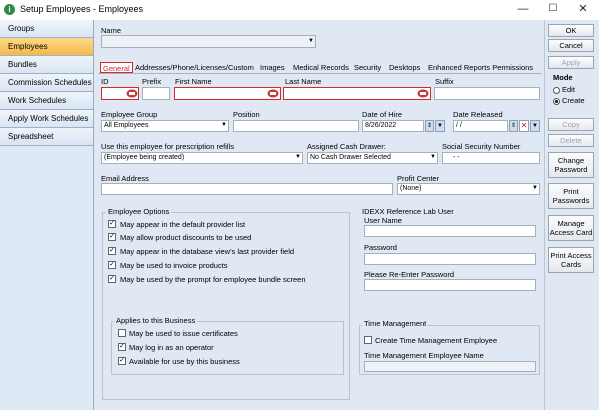 The width and height of the screenshot is (599, 410). What do you see at coordinates (481, 146) in the screenshot?
I see `ssn-label: Social Security Number` at bounding box center [481, 146].